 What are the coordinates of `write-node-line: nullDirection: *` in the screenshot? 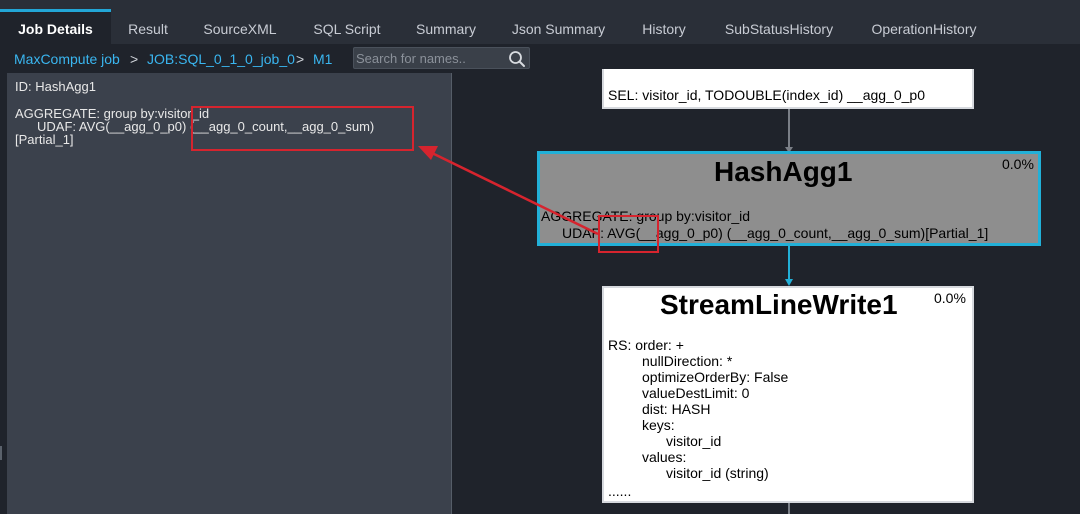 It's located at (687, 361).